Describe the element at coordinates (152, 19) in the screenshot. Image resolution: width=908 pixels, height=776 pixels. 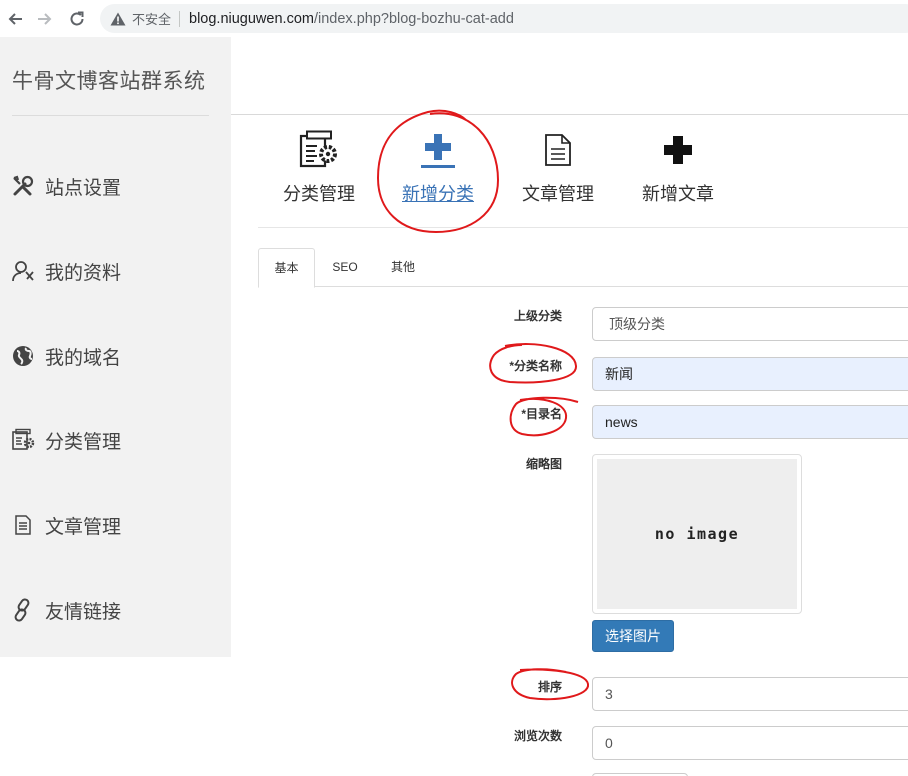
I see `insecure-label: 不安全` at that location.